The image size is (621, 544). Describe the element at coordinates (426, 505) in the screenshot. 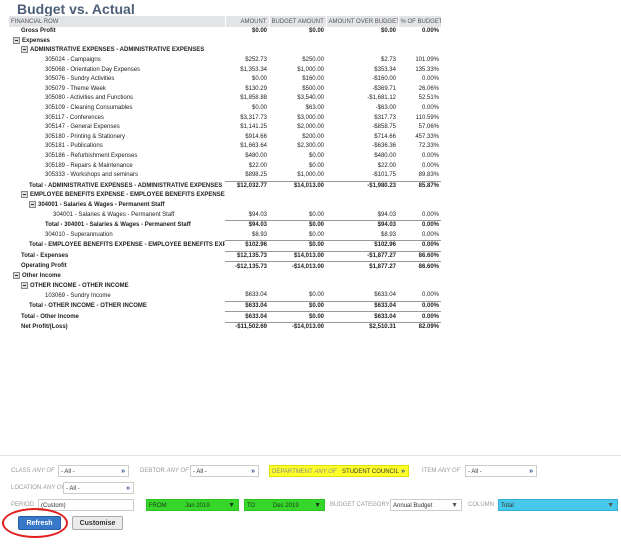

I see `budget-category-select: Annual Budget ▼` at that location.